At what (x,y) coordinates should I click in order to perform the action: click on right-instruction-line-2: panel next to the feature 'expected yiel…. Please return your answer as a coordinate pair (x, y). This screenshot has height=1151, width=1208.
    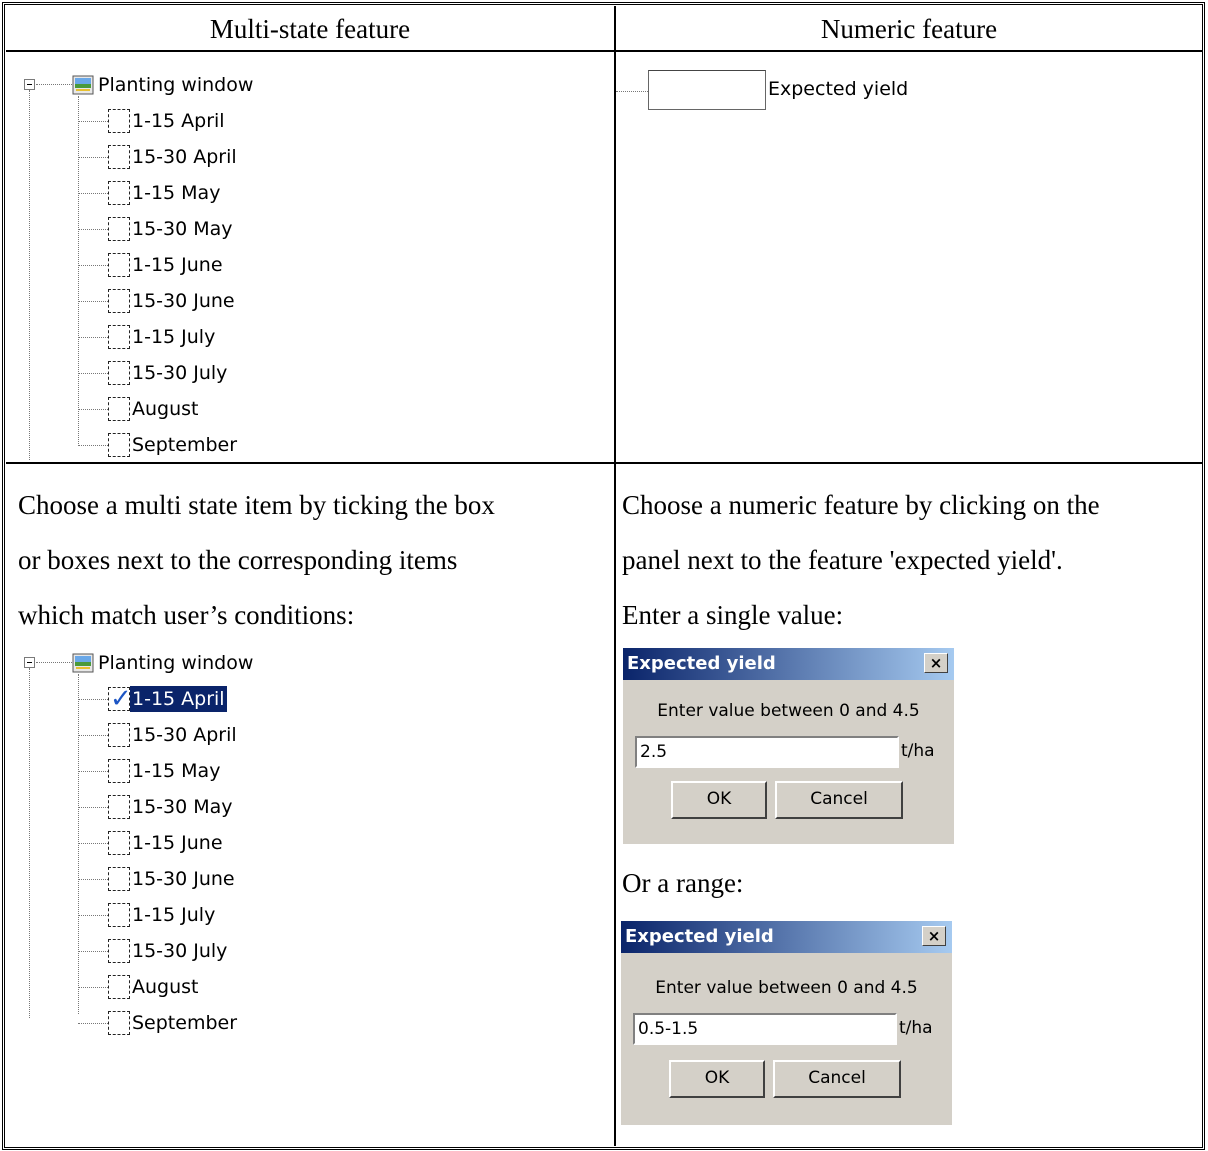
    Looking at the image, I should click on (842, 560).